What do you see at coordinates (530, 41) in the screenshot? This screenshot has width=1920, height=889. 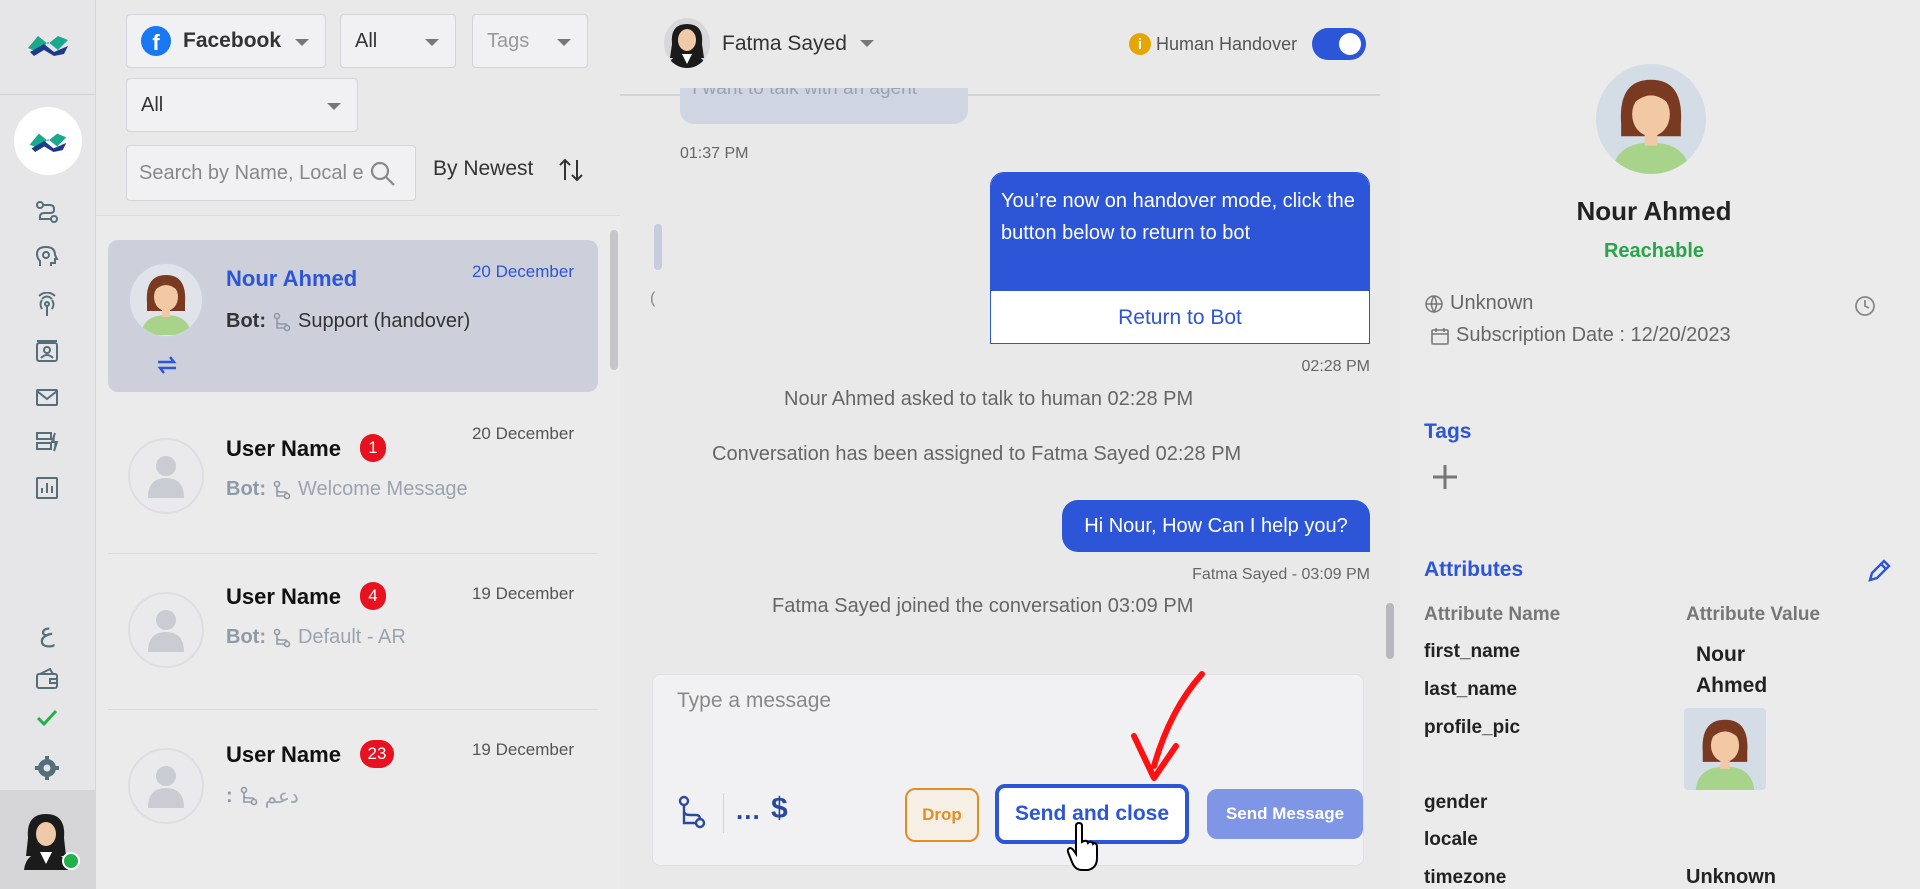 I see `tags-dropdown: Tags` at bounding box center [530, 41].